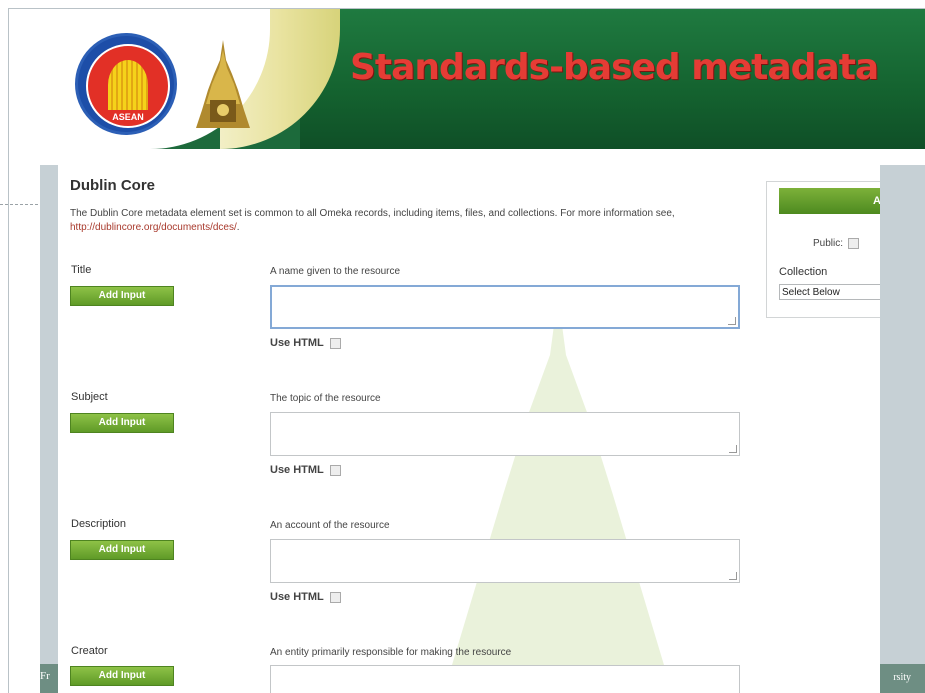 The image size is (925, 693). I want to click on subject-add-input-button: Add Input, so click(122, 423).